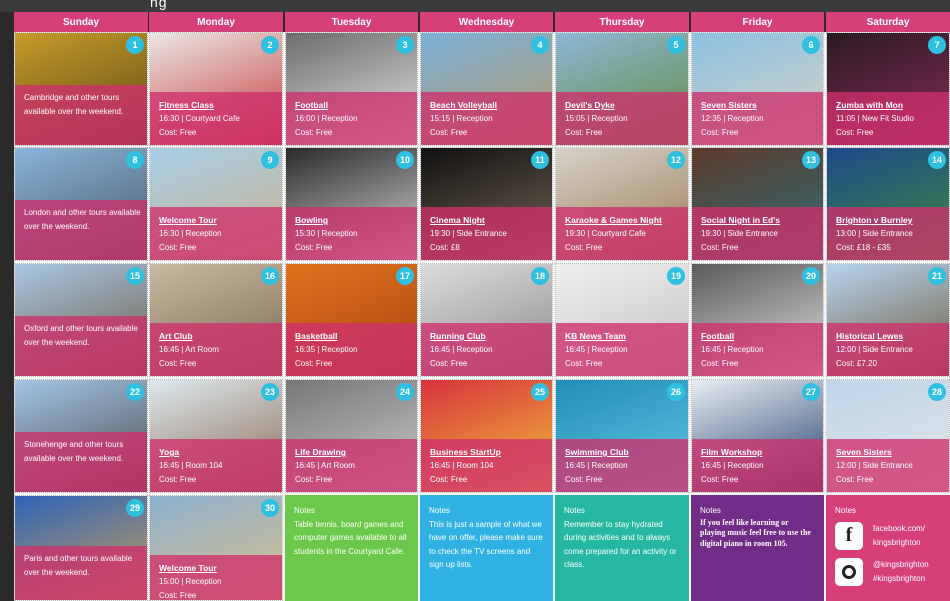 Image resolution: width=950 pixels, height=601 pixels. What do you see at coordinates (732, 118) in the screenshot?
I see `event-time-location: 12:35 | Reception` at bounding box center [732, 118].